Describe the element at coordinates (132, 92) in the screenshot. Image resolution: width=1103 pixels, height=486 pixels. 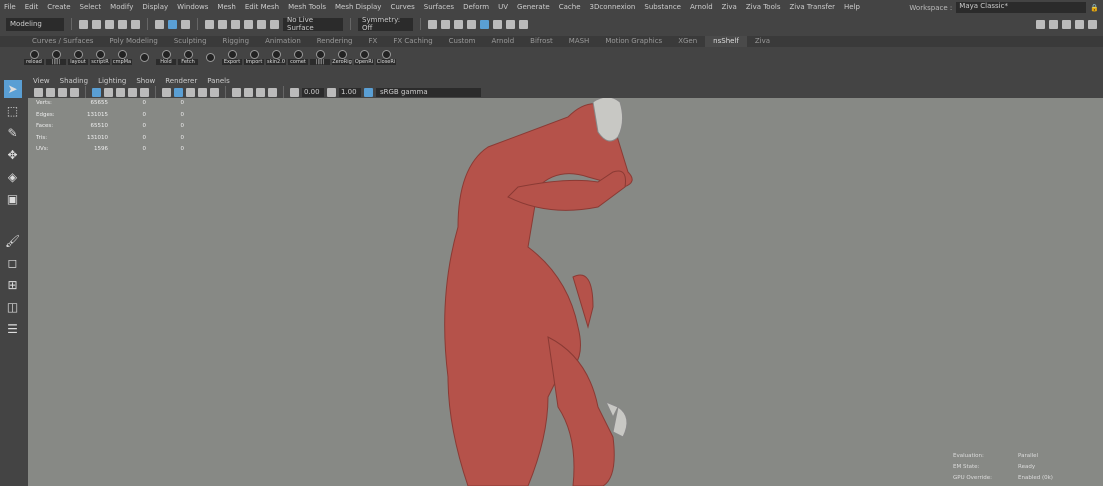
I see `field-chart-icon` at that location.